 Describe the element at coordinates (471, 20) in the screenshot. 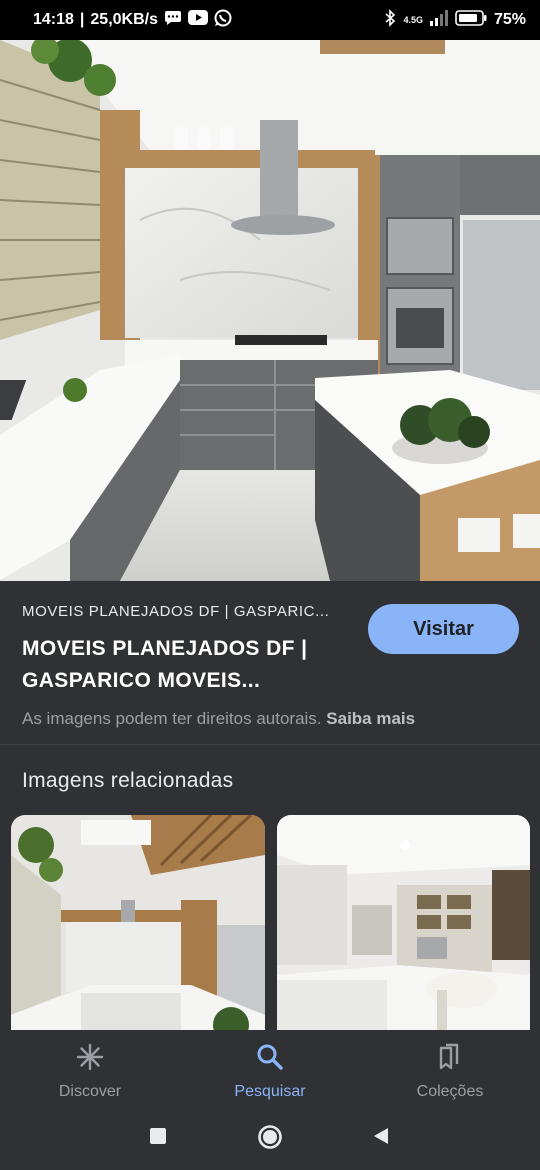

I see `battery-icon` at that location.